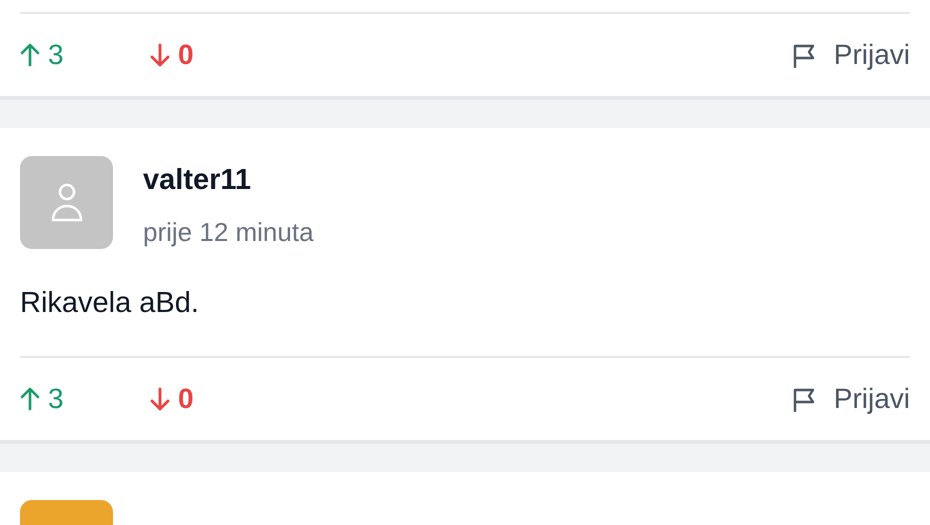 The width and height of the screenshot is (930, 525). I want to click on comment-text: Rikavela aBd., so click(109, 303).